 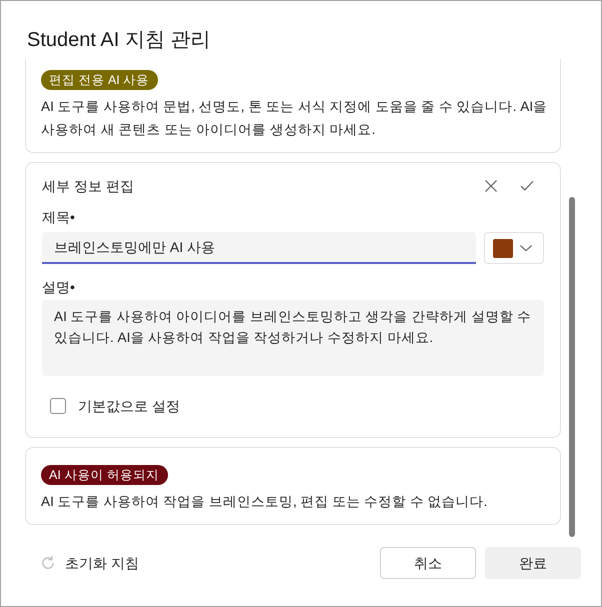 What do you see at coordinates (428, 563) in the screenshot?
I see `cancel-button: 취소` at bounding box center [428, 563].